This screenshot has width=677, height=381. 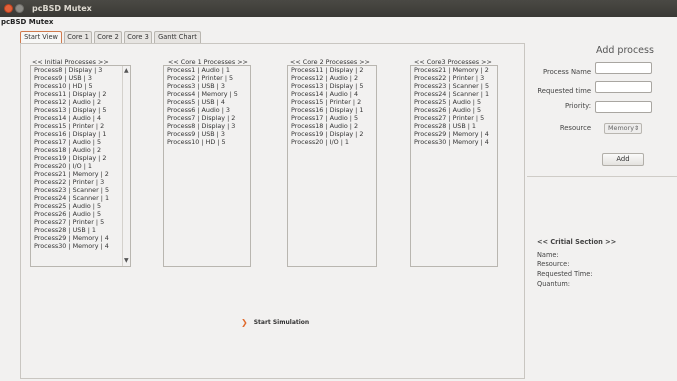 I want to click on cs-resource-label: Resource:, so click(x=553, y=264).